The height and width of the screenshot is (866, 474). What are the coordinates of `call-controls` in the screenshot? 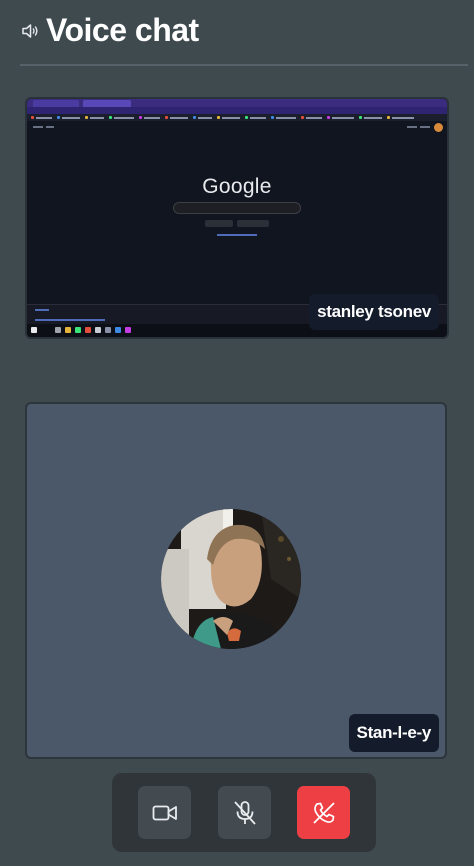 It's located at (244, 812).